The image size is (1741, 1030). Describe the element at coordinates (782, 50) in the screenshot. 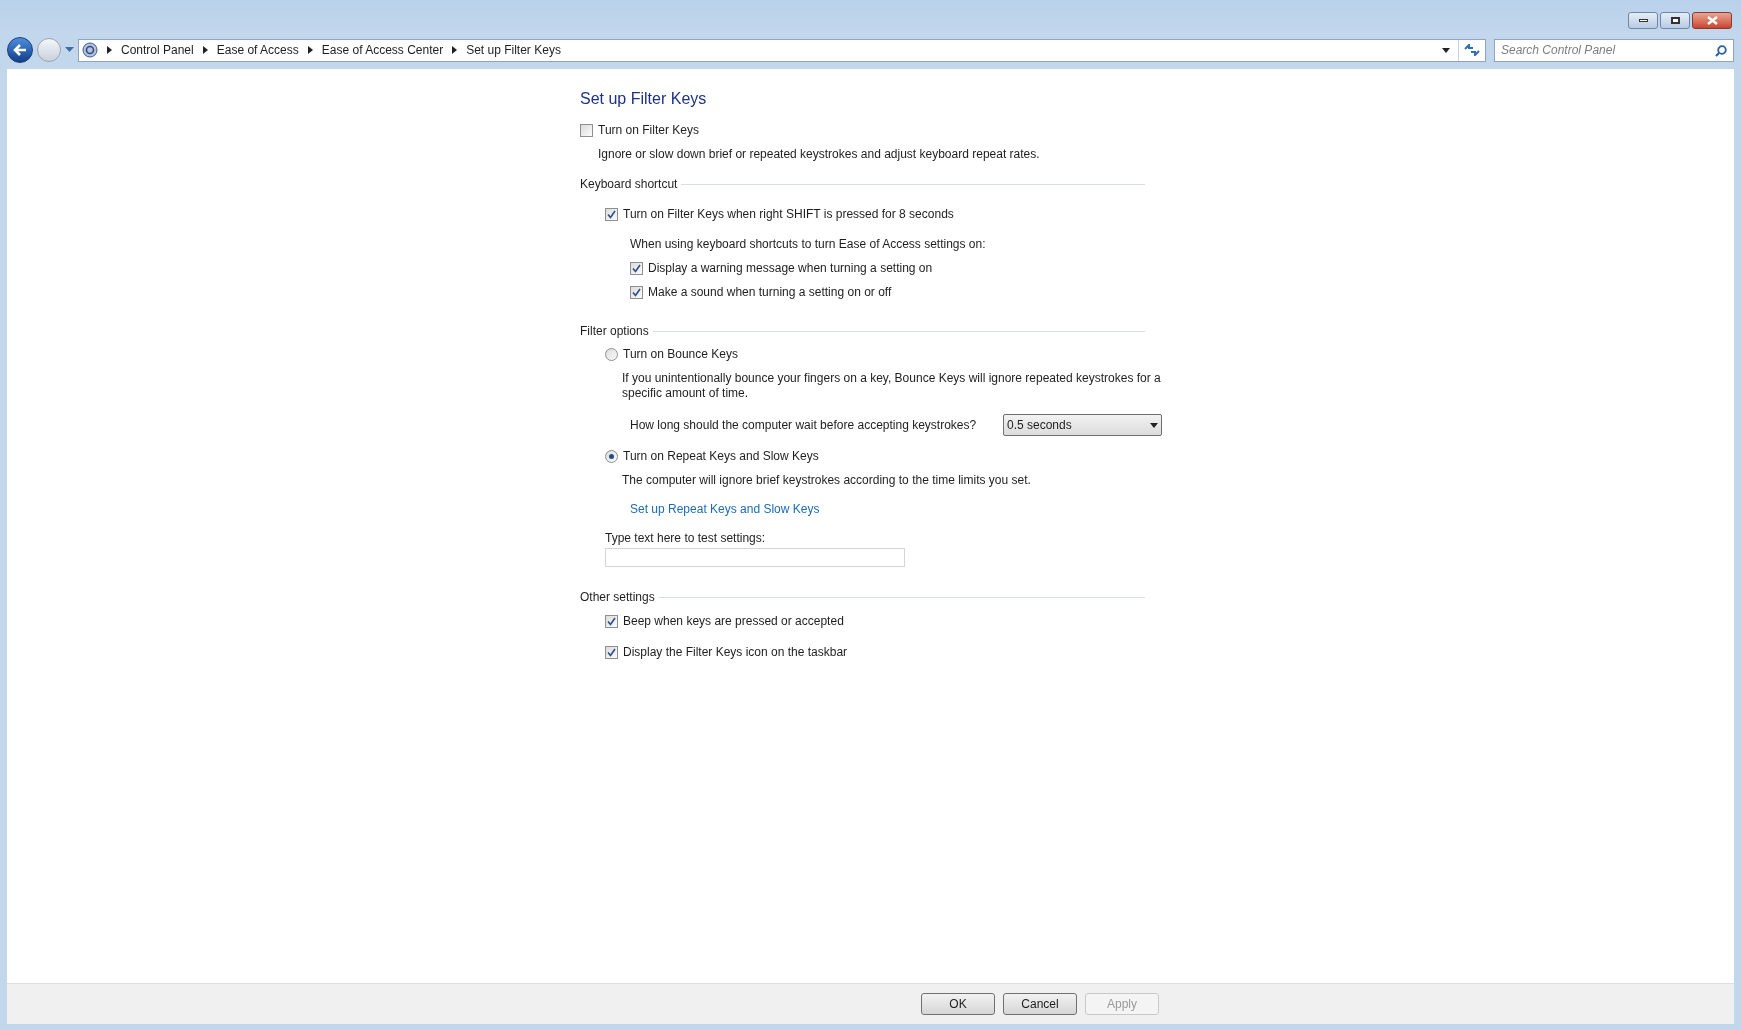

I see `address-bar: Control Panel Ease of Access Ease of Access Center Set up Filter Keys` at that location.